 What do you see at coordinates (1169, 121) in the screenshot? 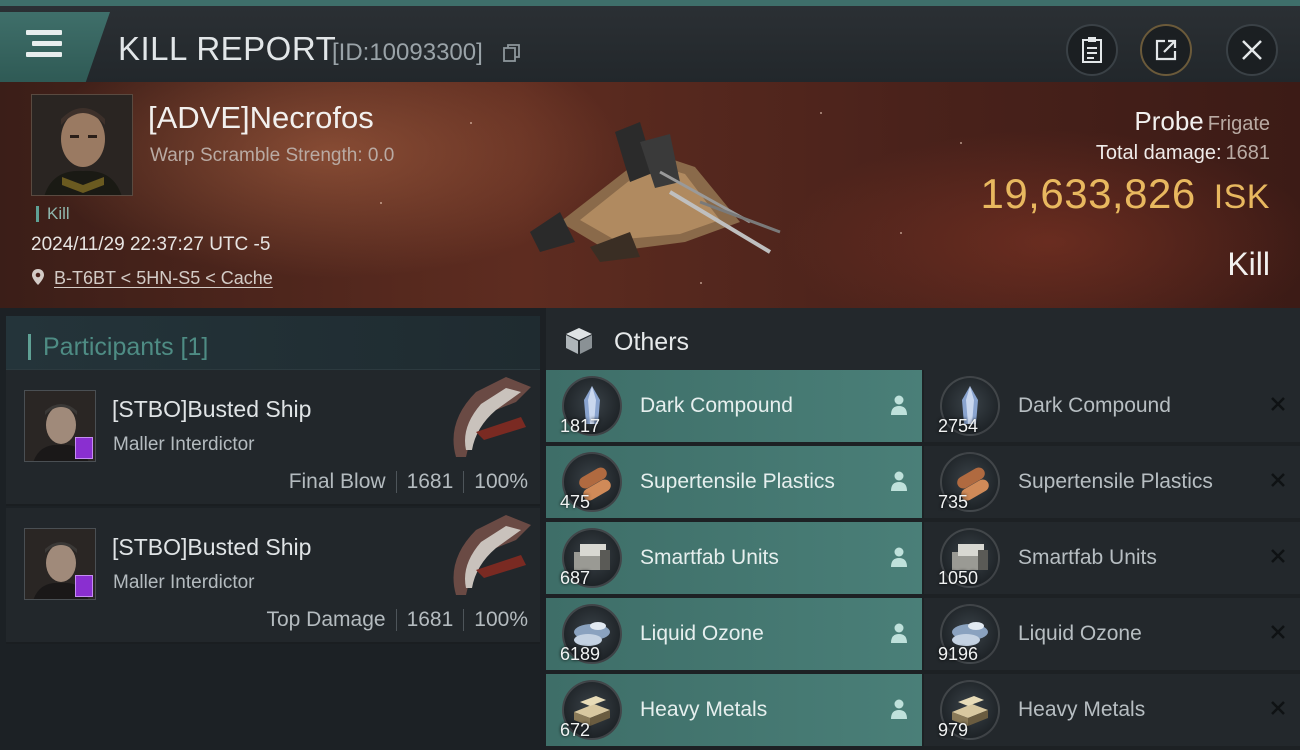
I see `ship-name: Probe` at bounding box center [1169, 121].